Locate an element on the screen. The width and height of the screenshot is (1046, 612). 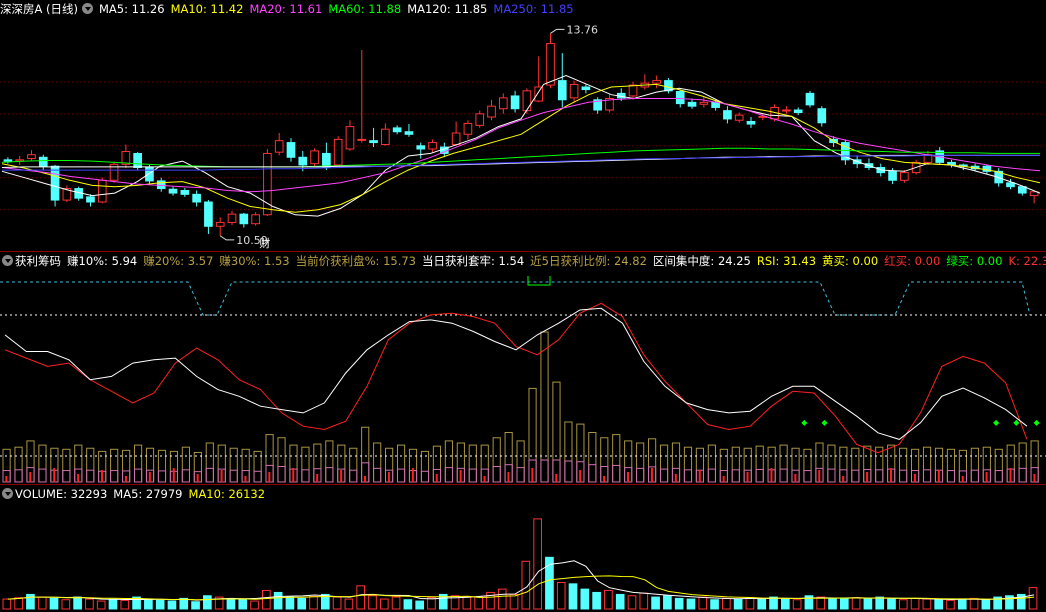
volume-ma-line-ma10 is located at coordinates (521, 588).